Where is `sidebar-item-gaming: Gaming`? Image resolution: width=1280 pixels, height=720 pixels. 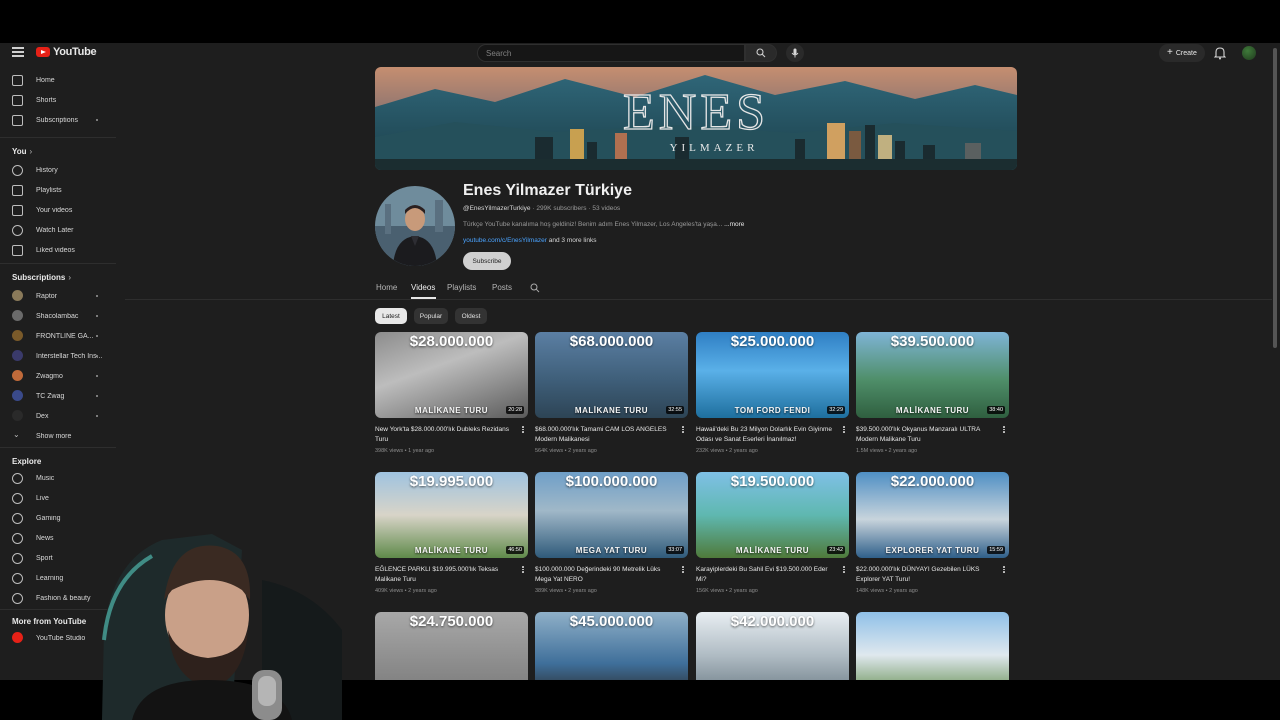 sidebar-item-gaming: Gaming is located at coordinates (59, 518).